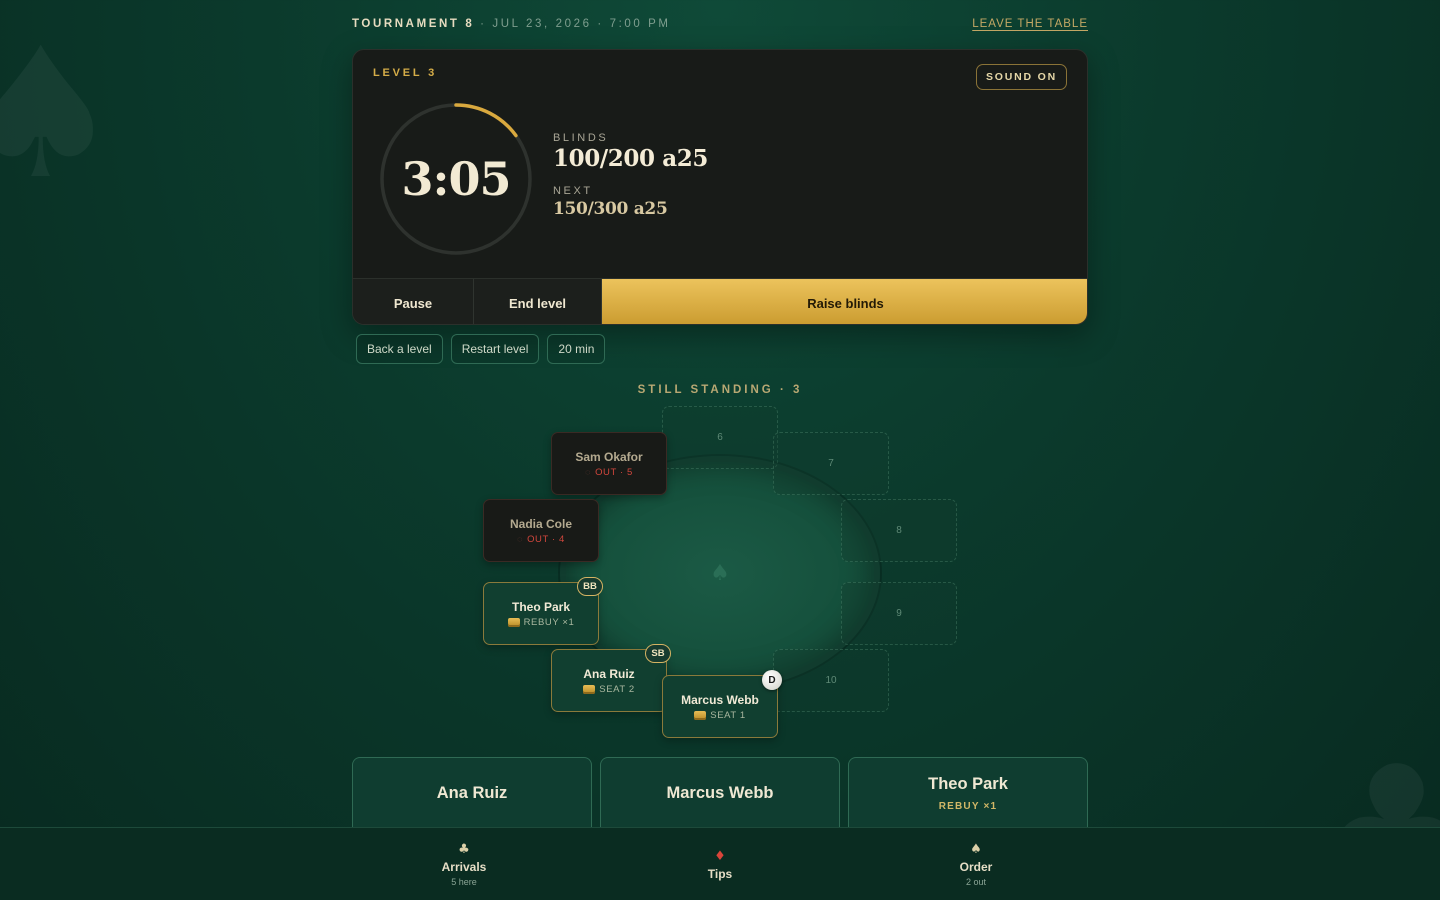 The width and height of the screenshot is (1440, 900). I want to click on seat-status: REBUY ×1, so click(549, 622).